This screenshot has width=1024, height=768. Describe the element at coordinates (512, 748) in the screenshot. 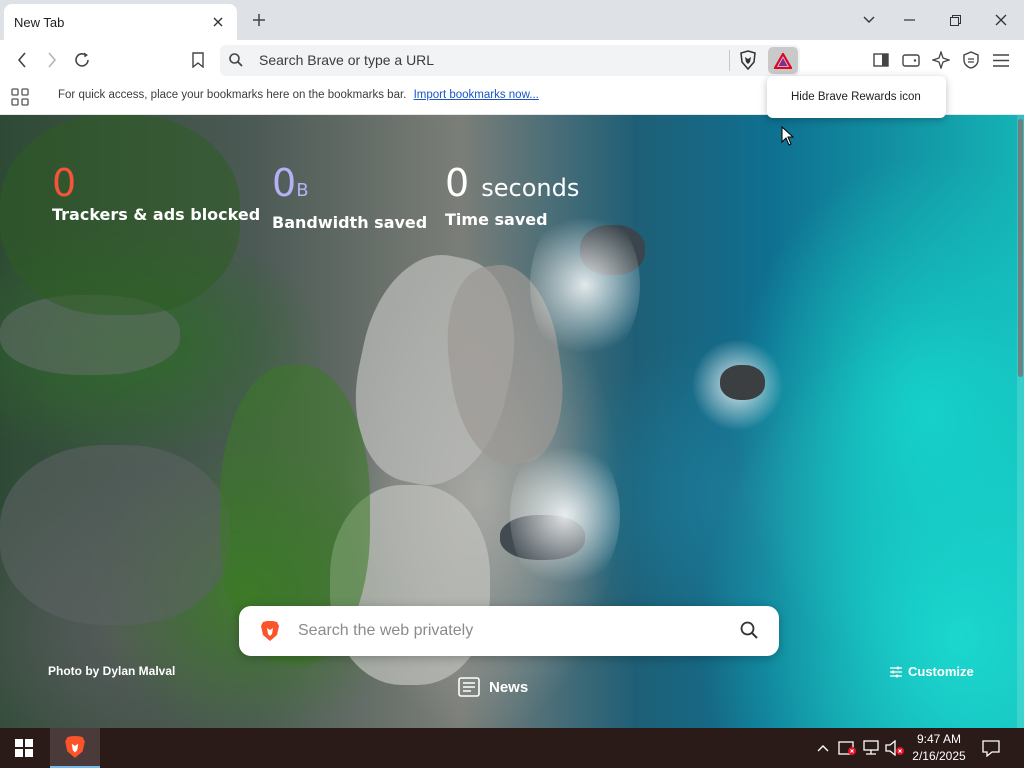

I see `taskbar: 9:47 AM 2/16/2025` at that location.